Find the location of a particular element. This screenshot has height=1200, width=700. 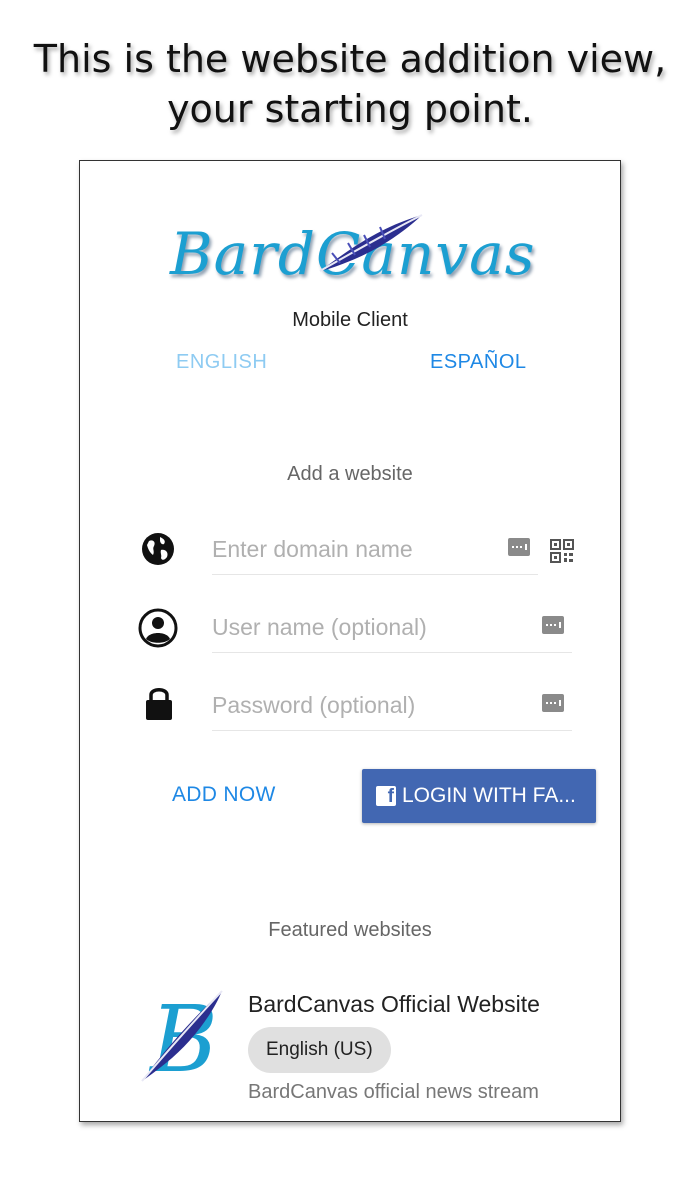

facebook-icon: f is located at coordinates (386, 796).